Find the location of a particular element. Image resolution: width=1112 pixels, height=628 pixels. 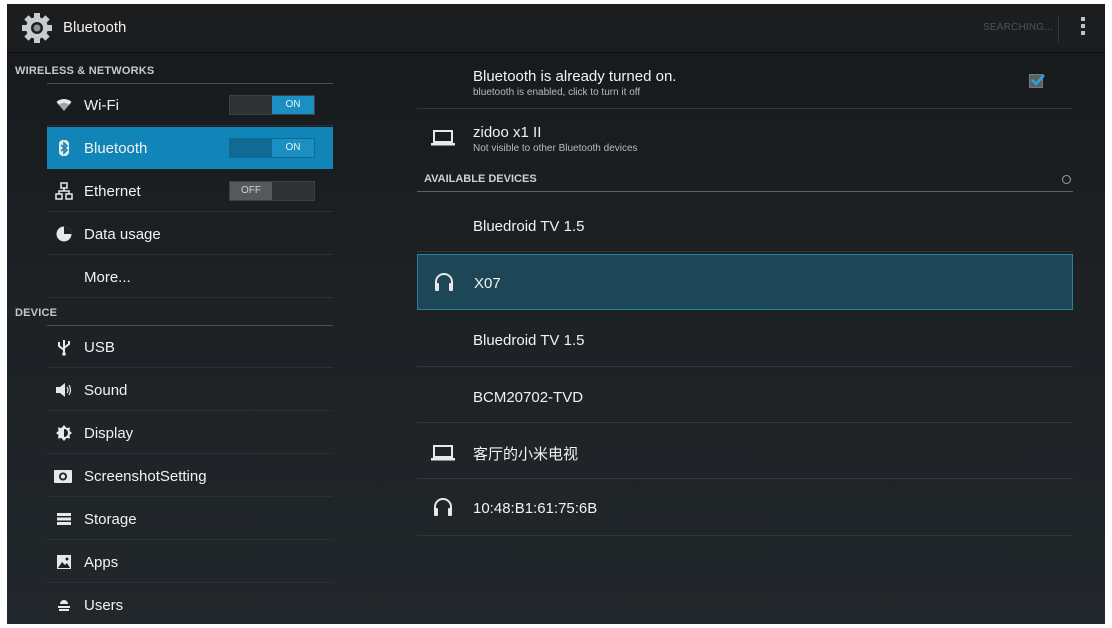

nav-label-storage: Storage is located at coordinates (110, 519).